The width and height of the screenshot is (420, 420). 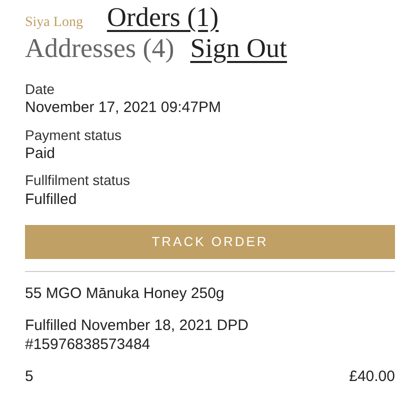 What do you see at coordinates (88, 345) in the screenshot?
I see `tracking-number: #15976838573484` at bounding box center [88, 345].